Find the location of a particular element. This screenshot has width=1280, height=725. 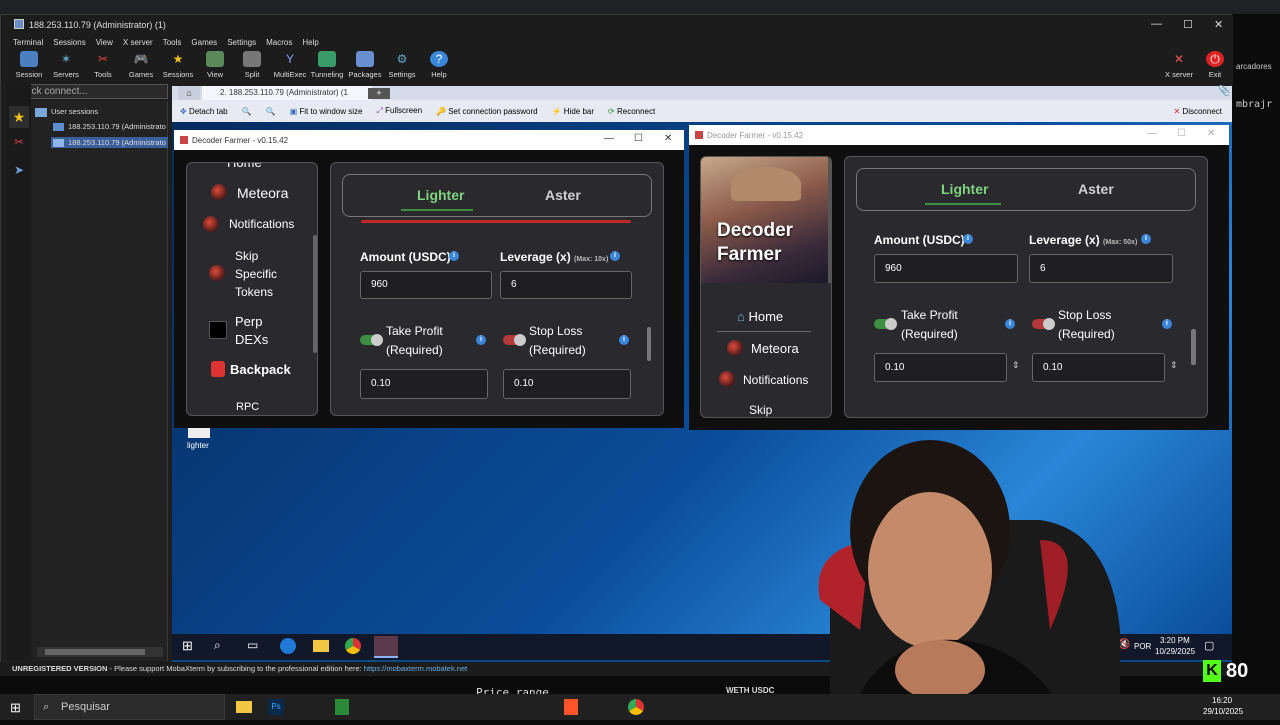

nav-skip: Skip is located at coordinates (760, 410).